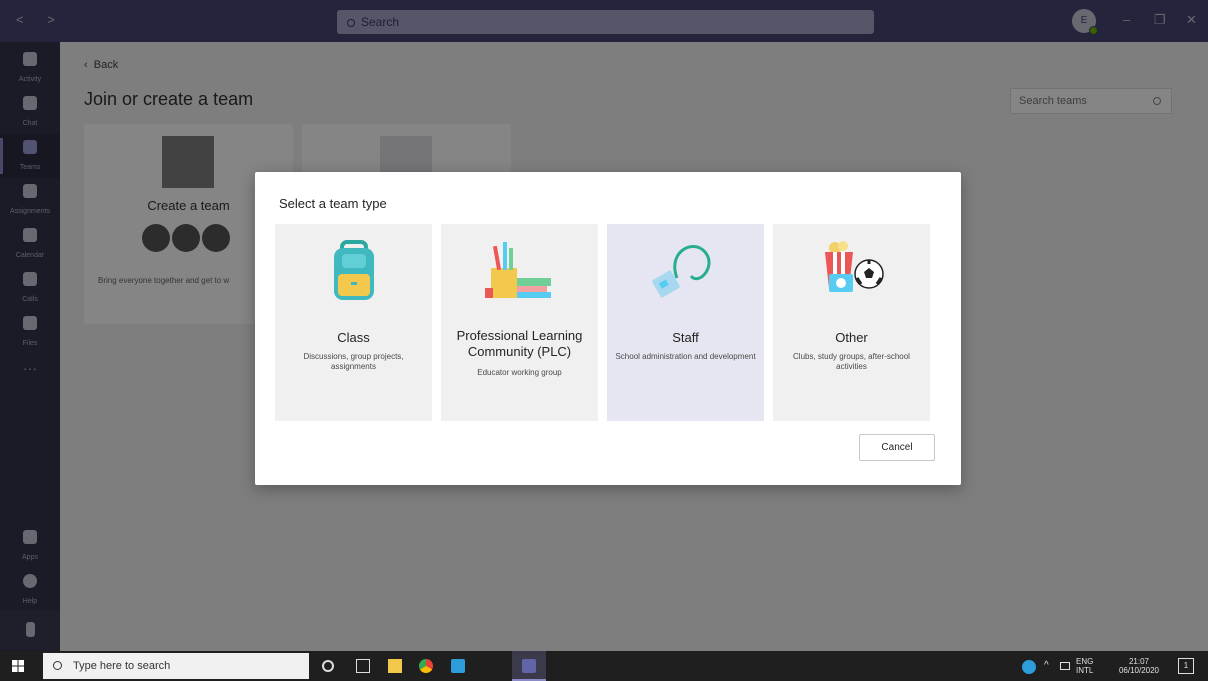  Describe the element at coordinates (519, 343) in the screenshot. I see `tile-title: Professional Learning Community (PLC)` at that location.